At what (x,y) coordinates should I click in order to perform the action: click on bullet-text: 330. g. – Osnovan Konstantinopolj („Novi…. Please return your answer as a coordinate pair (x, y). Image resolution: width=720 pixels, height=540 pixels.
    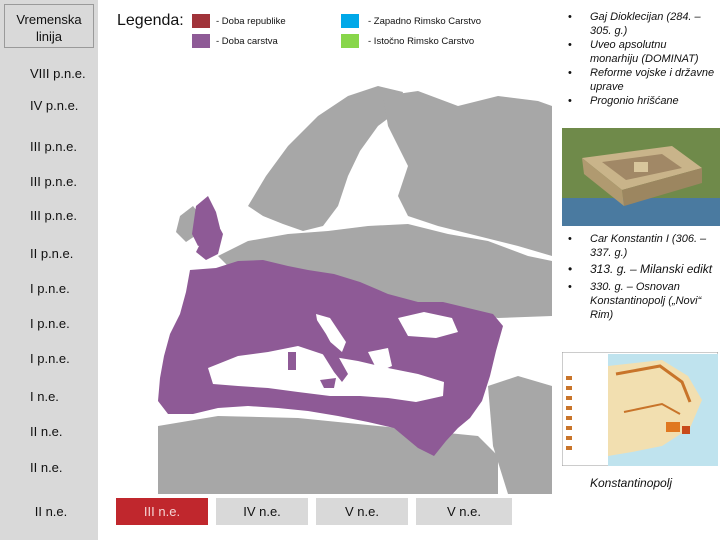
    Looking at the image, I should click on (646, 301).